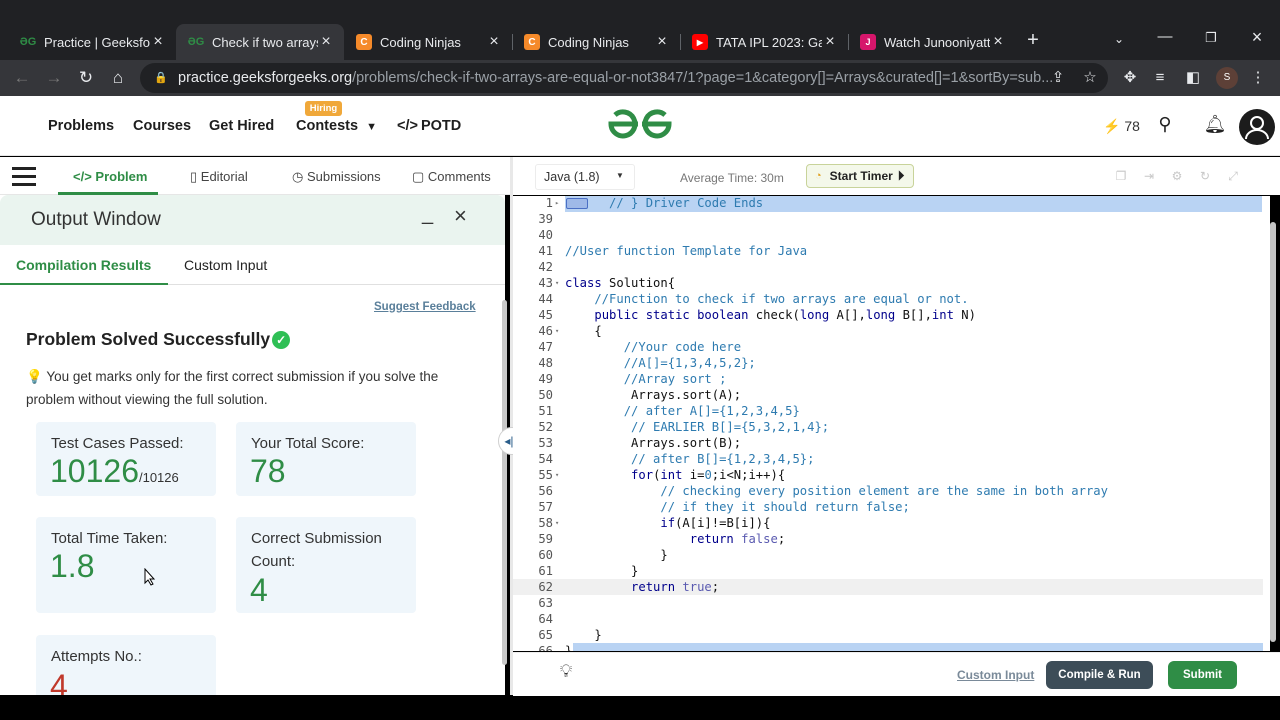 The image size is (1280, 720). I want to click on suggest-feedback-link: Suggest Feedback, so click(425, 307).